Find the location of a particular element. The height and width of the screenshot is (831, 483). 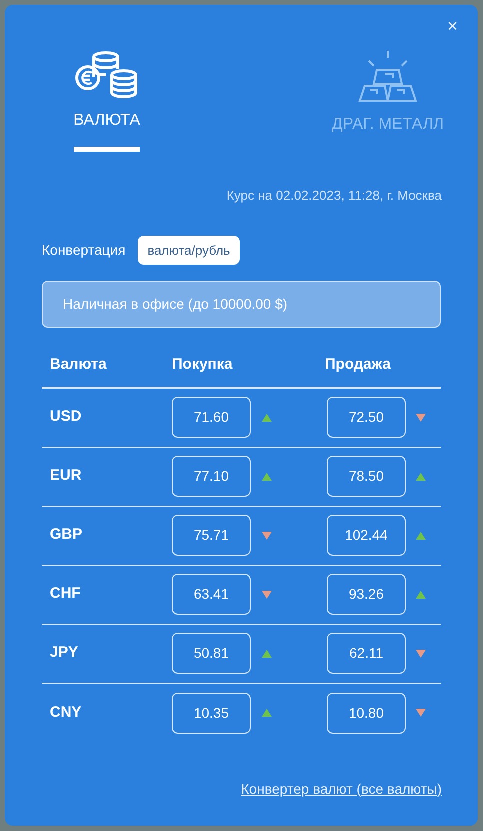

buy-rate-field: 63.41 is located at coordinates (211, 594).